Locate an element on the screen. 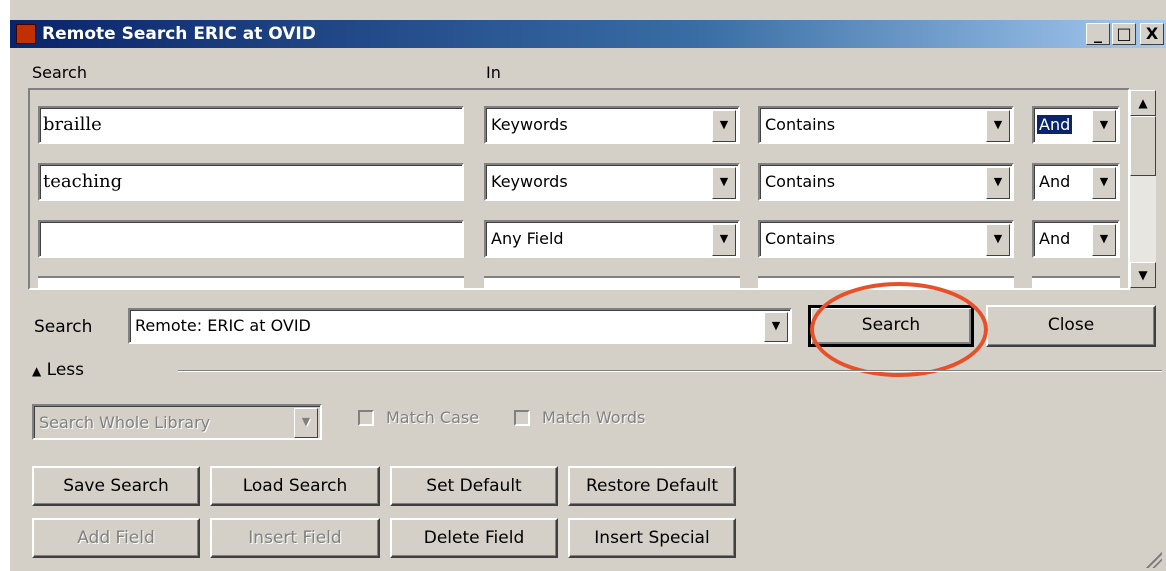 This screenshot has width=1166, height=571. insert-field-button: Insert Field is located at coordinates (295, 538).